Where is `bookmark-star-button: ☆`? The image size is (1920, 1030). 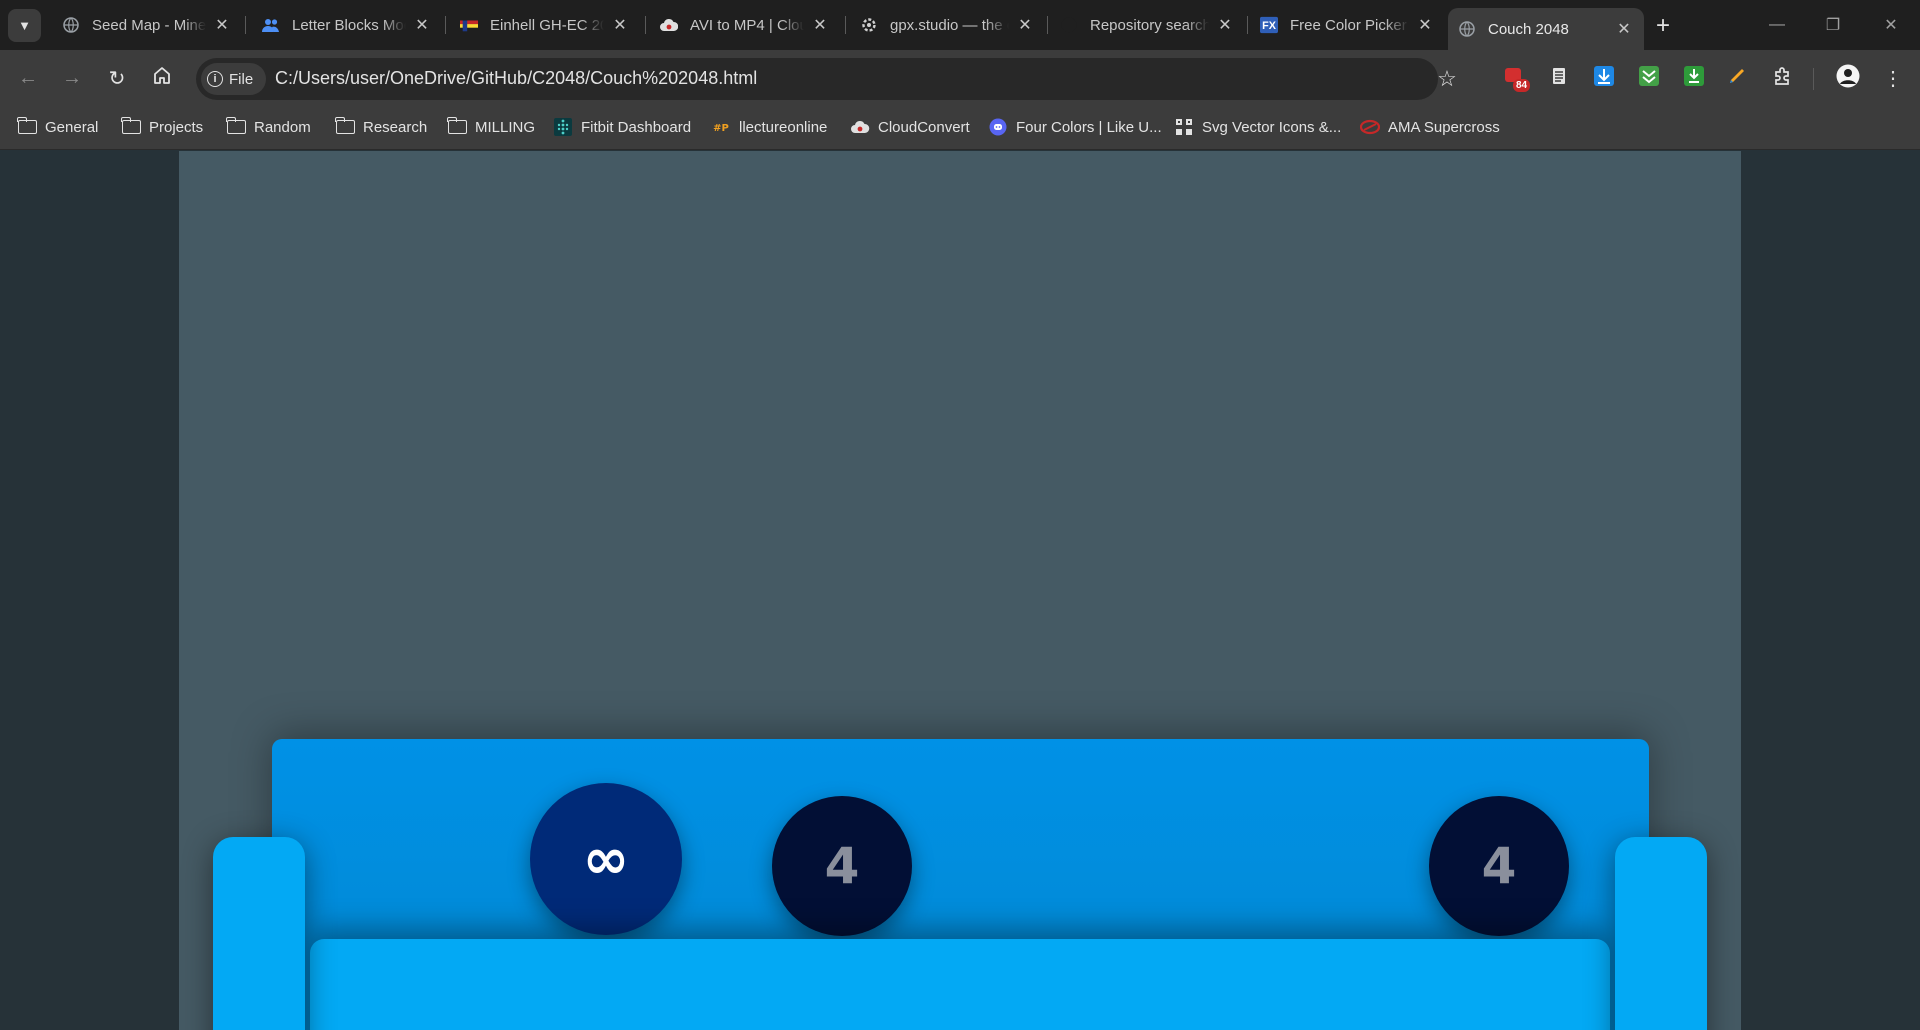 bookmark-star-button: ☆ is located at coordinates (1447, 79).